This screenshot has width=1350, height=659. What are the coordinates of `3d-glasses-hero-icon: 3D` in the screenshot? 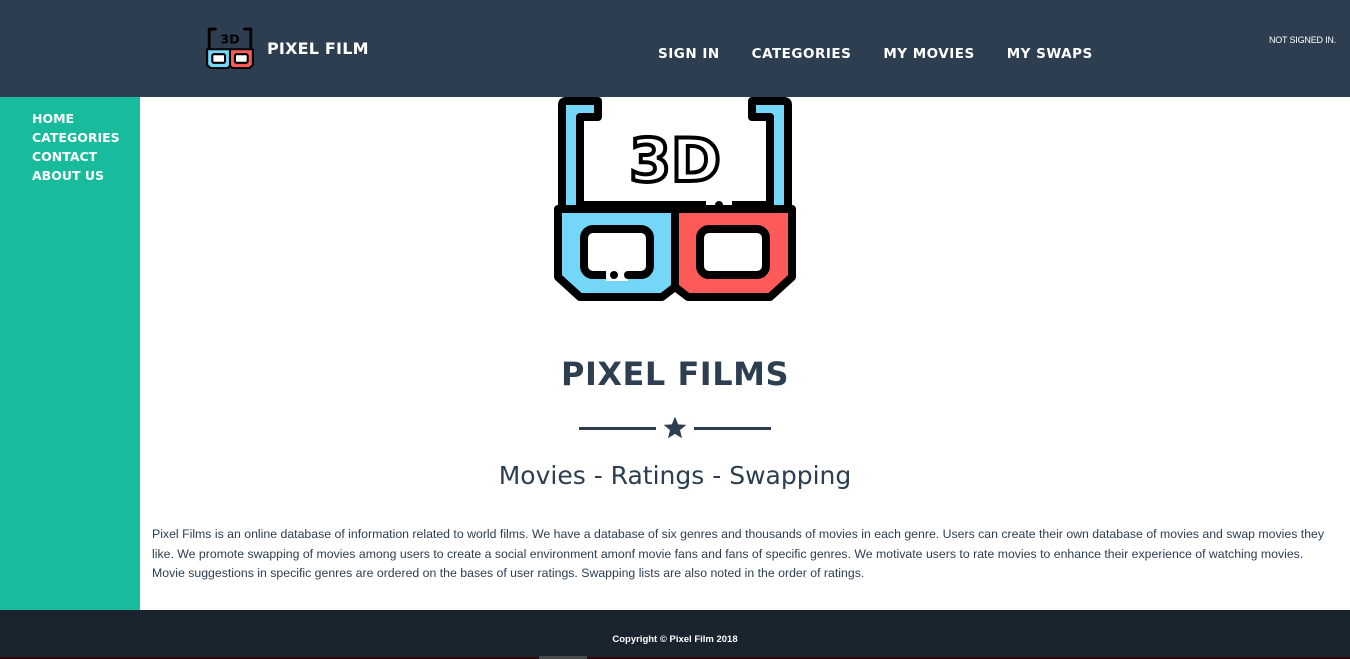 It's located at (675, 199).